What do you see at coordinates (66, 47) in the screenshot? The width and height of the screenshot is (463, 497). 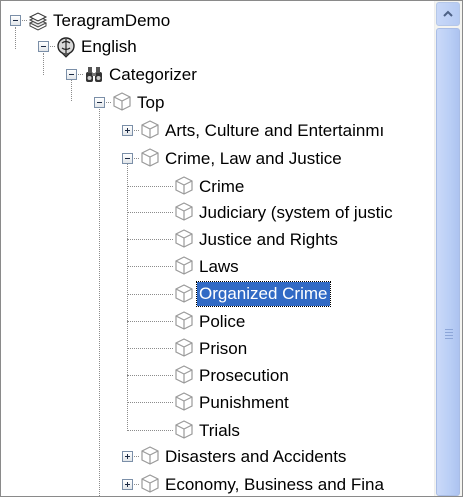 I see `language-globe-icon` at bounding box center [66, 47].